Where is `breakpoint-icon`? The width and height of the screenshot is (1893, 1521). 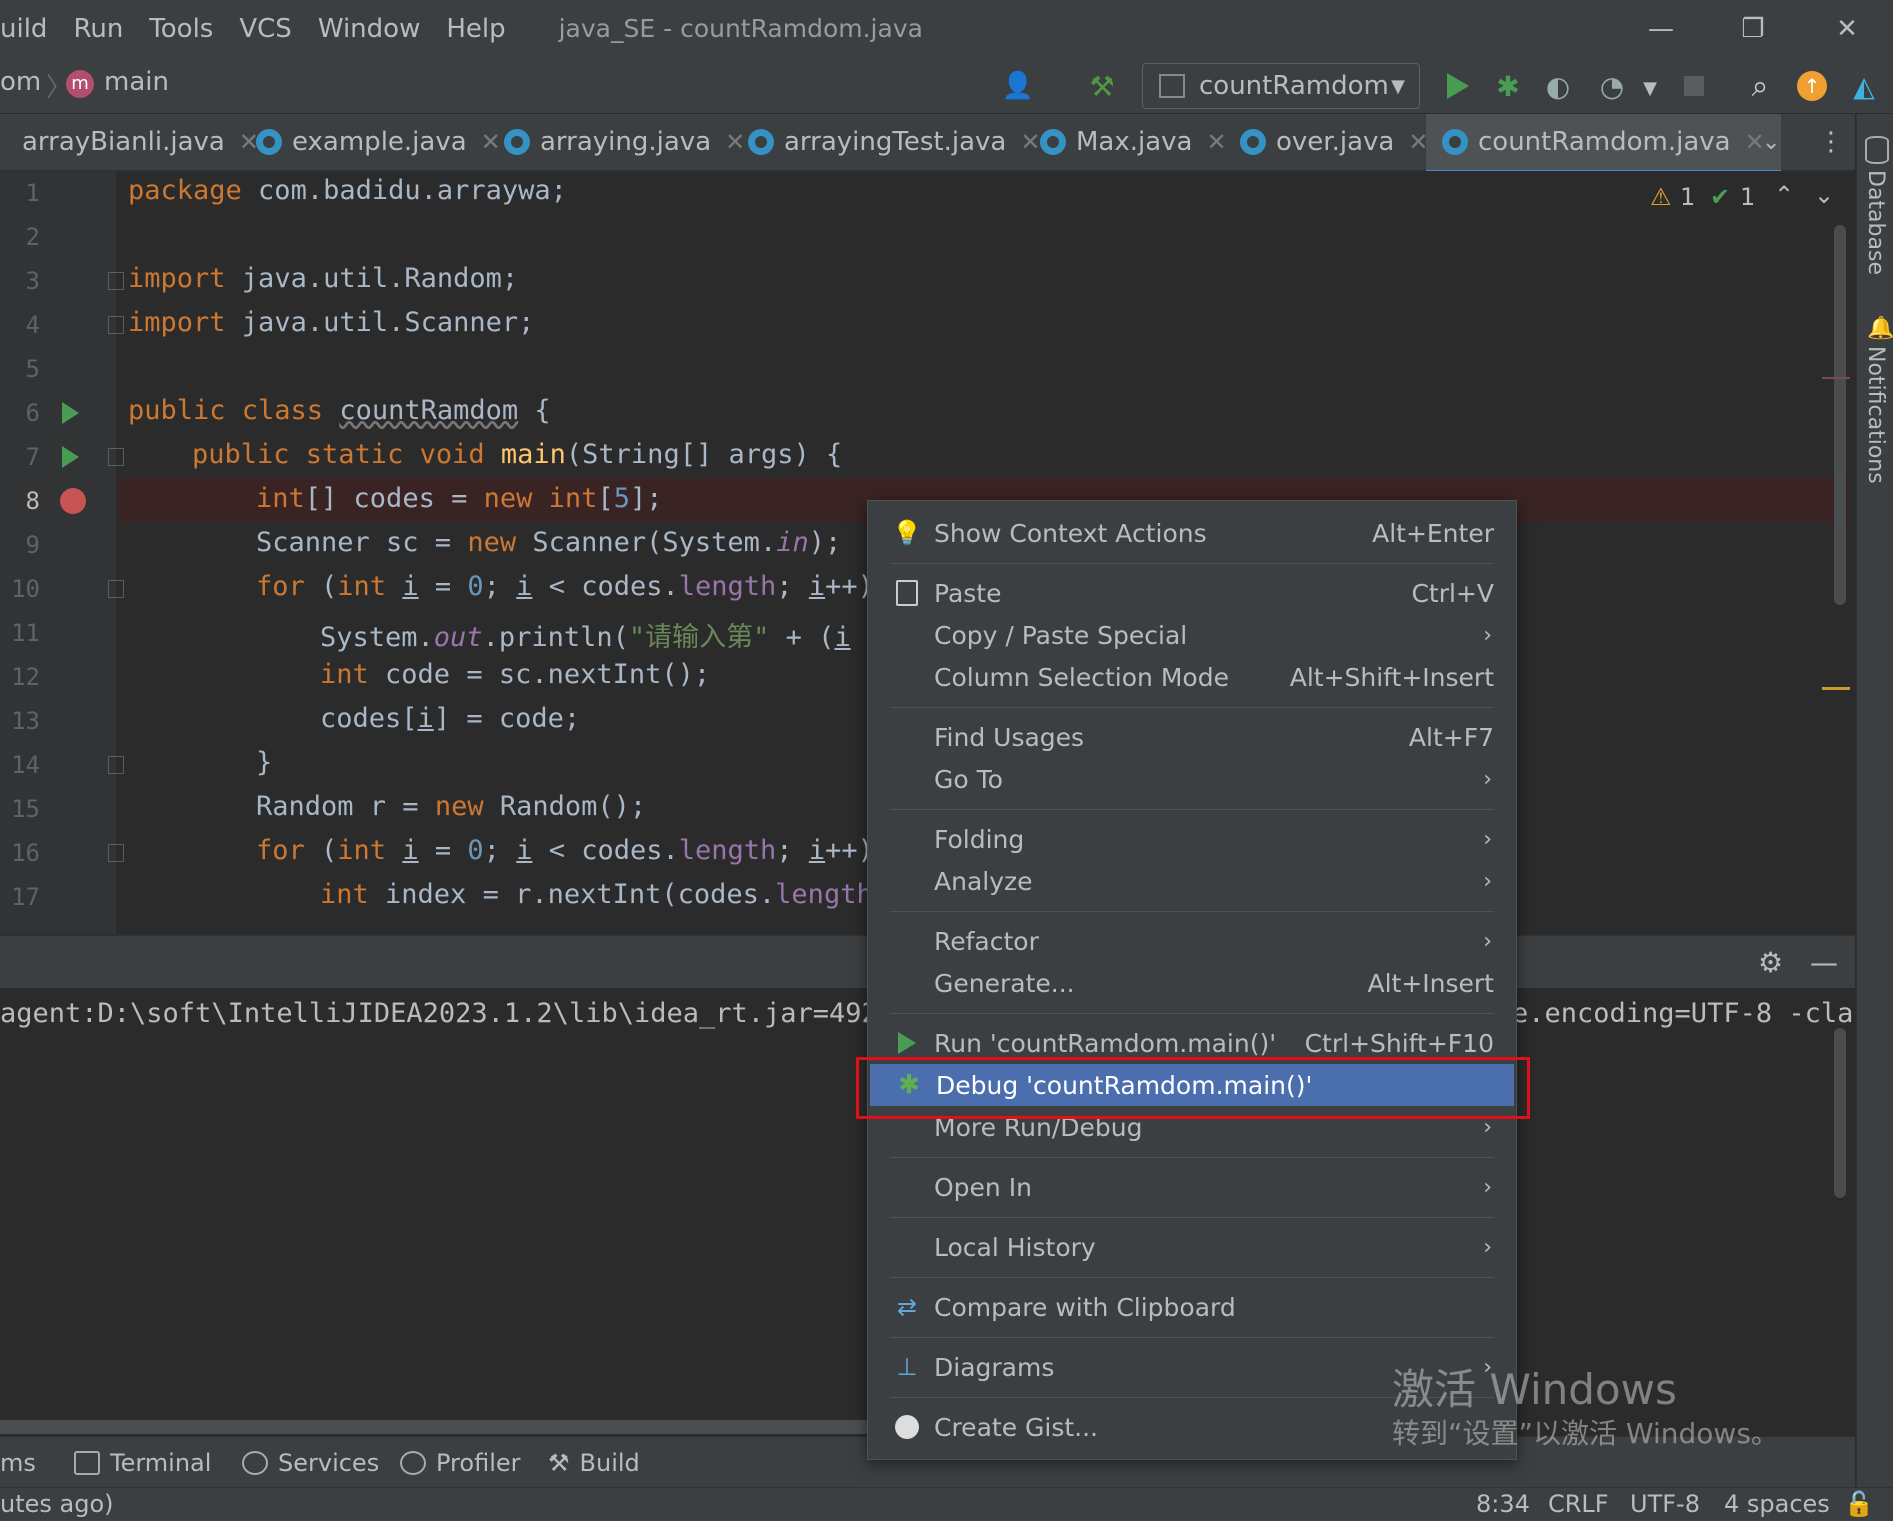 breakpoint-icon is located at coordinates (73, 501).